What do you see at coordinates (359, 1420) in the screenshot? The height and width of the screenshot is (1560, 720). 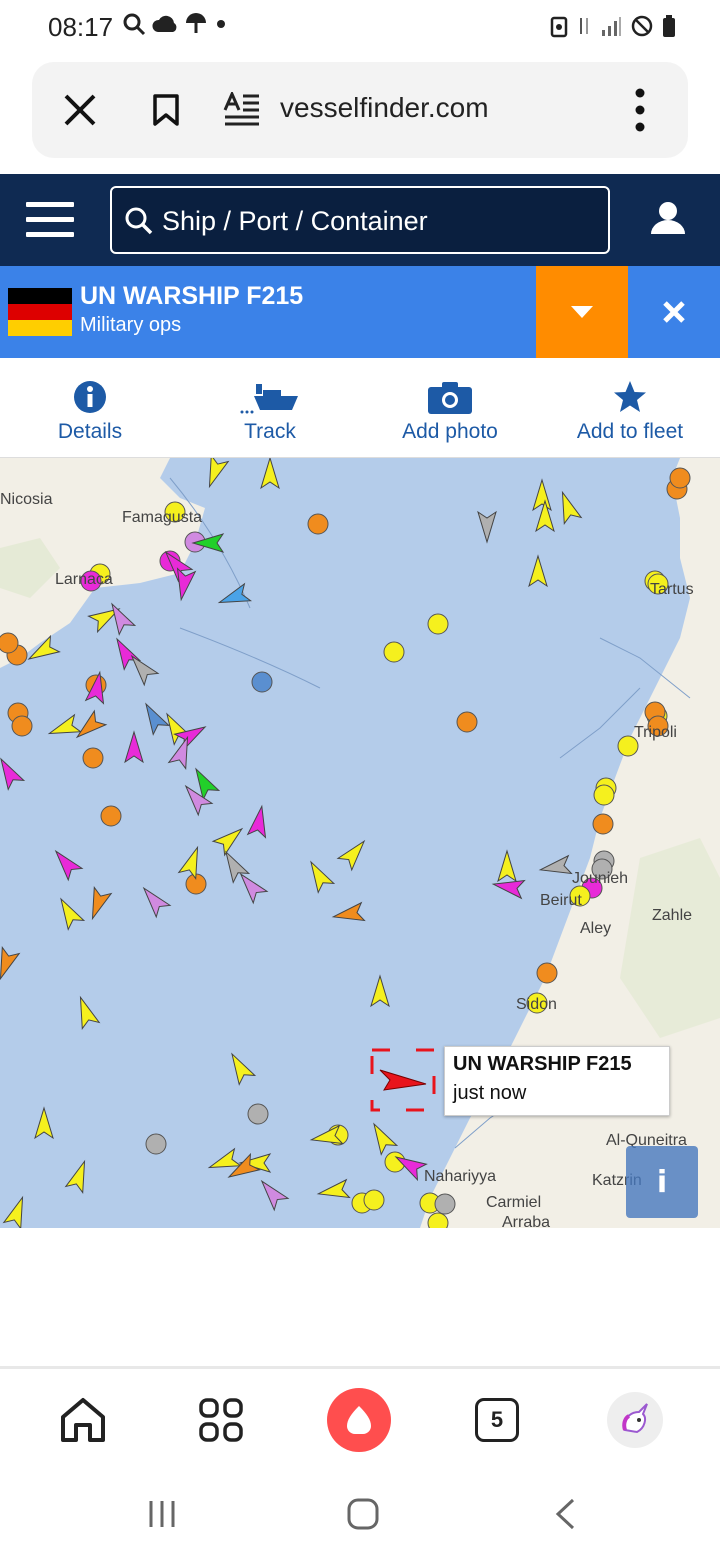 I see `alice-button` at bounding box center [359, 1420].